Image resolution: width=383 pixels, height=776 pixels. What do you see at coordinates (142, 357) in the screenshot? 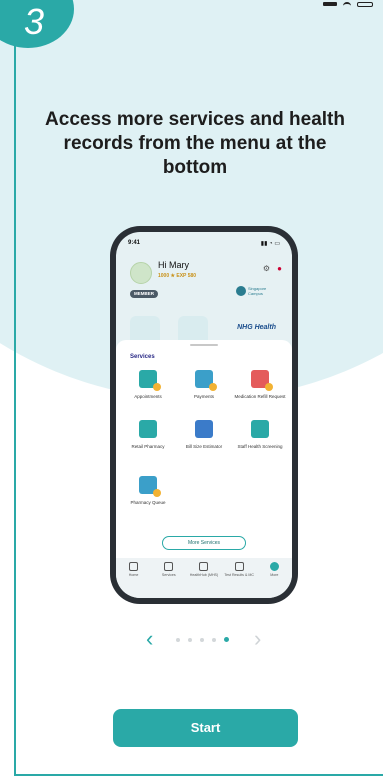
I see `services-title: Services` at bounding box center [142, 357].